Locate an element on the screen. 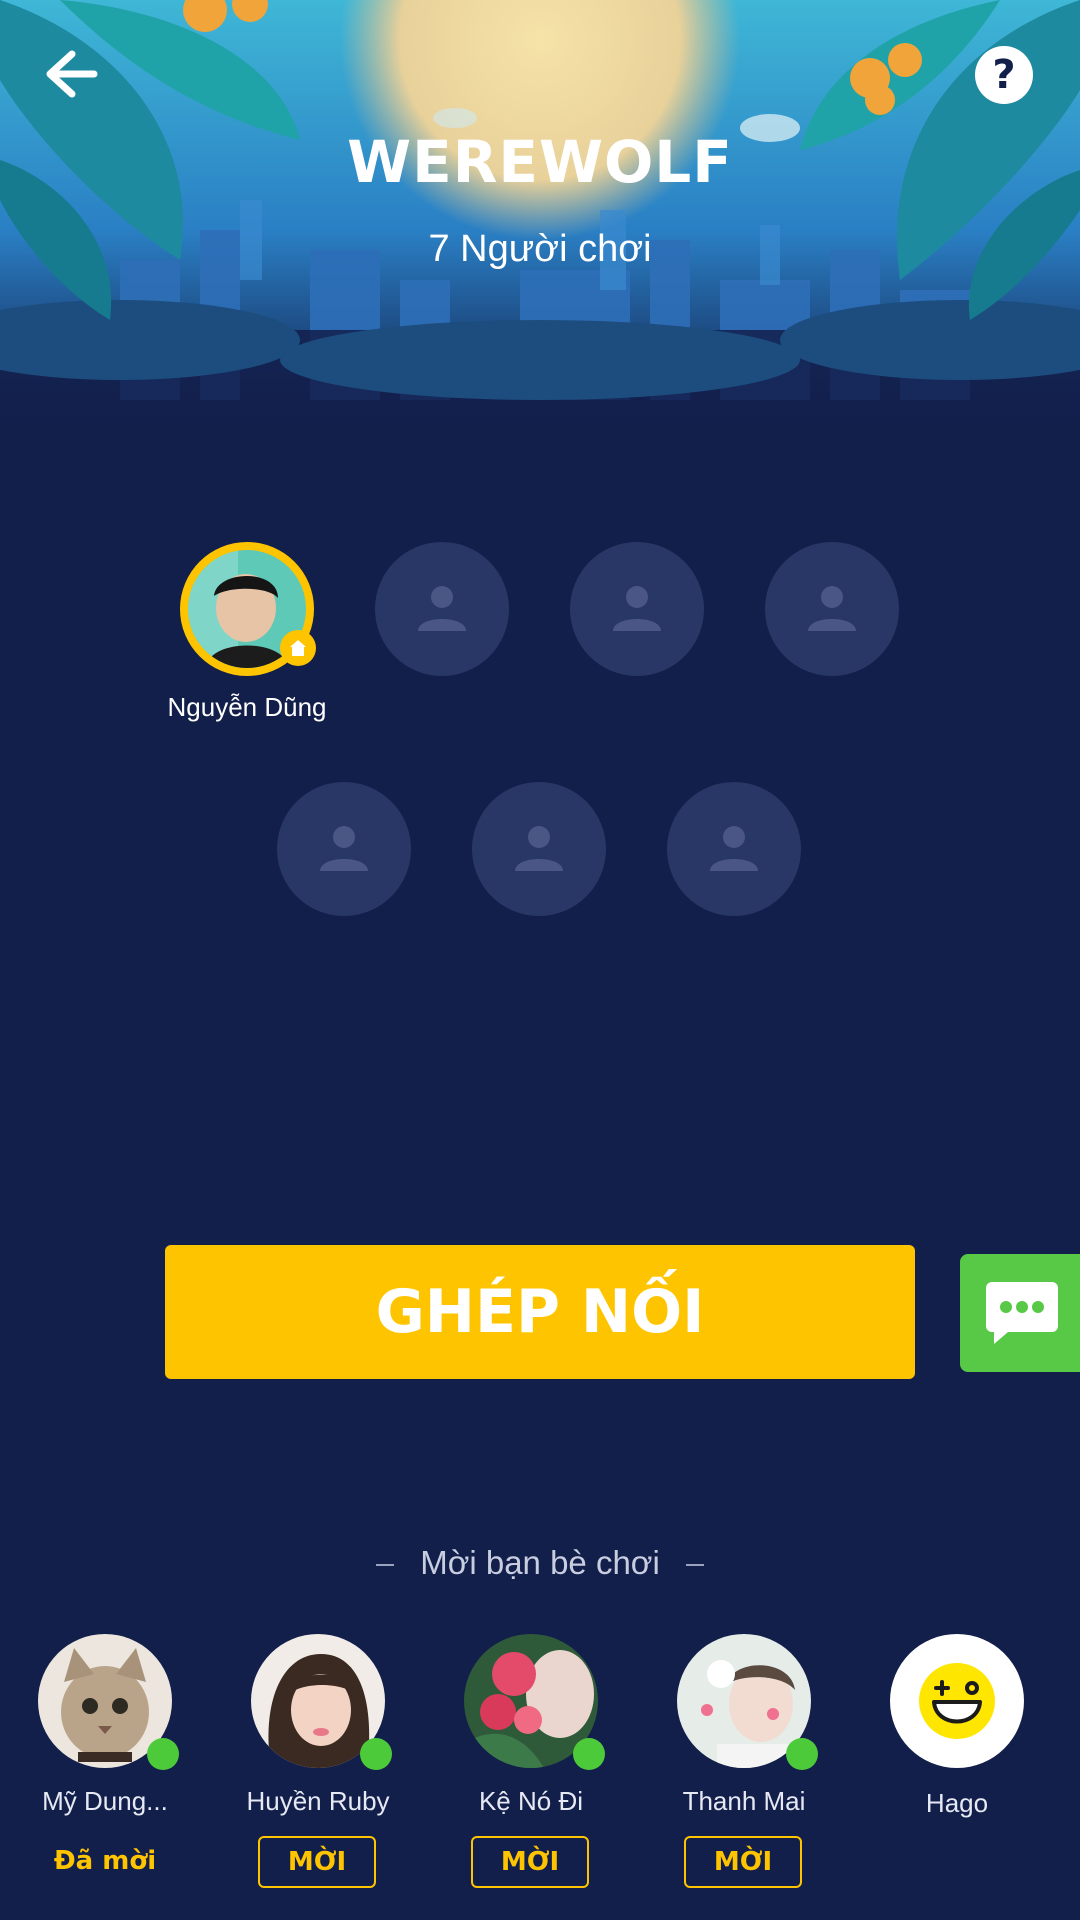 This screenshot has width=1080, height=1920. friend-name: Thanh Mai is located at coordinates (744, 1801).